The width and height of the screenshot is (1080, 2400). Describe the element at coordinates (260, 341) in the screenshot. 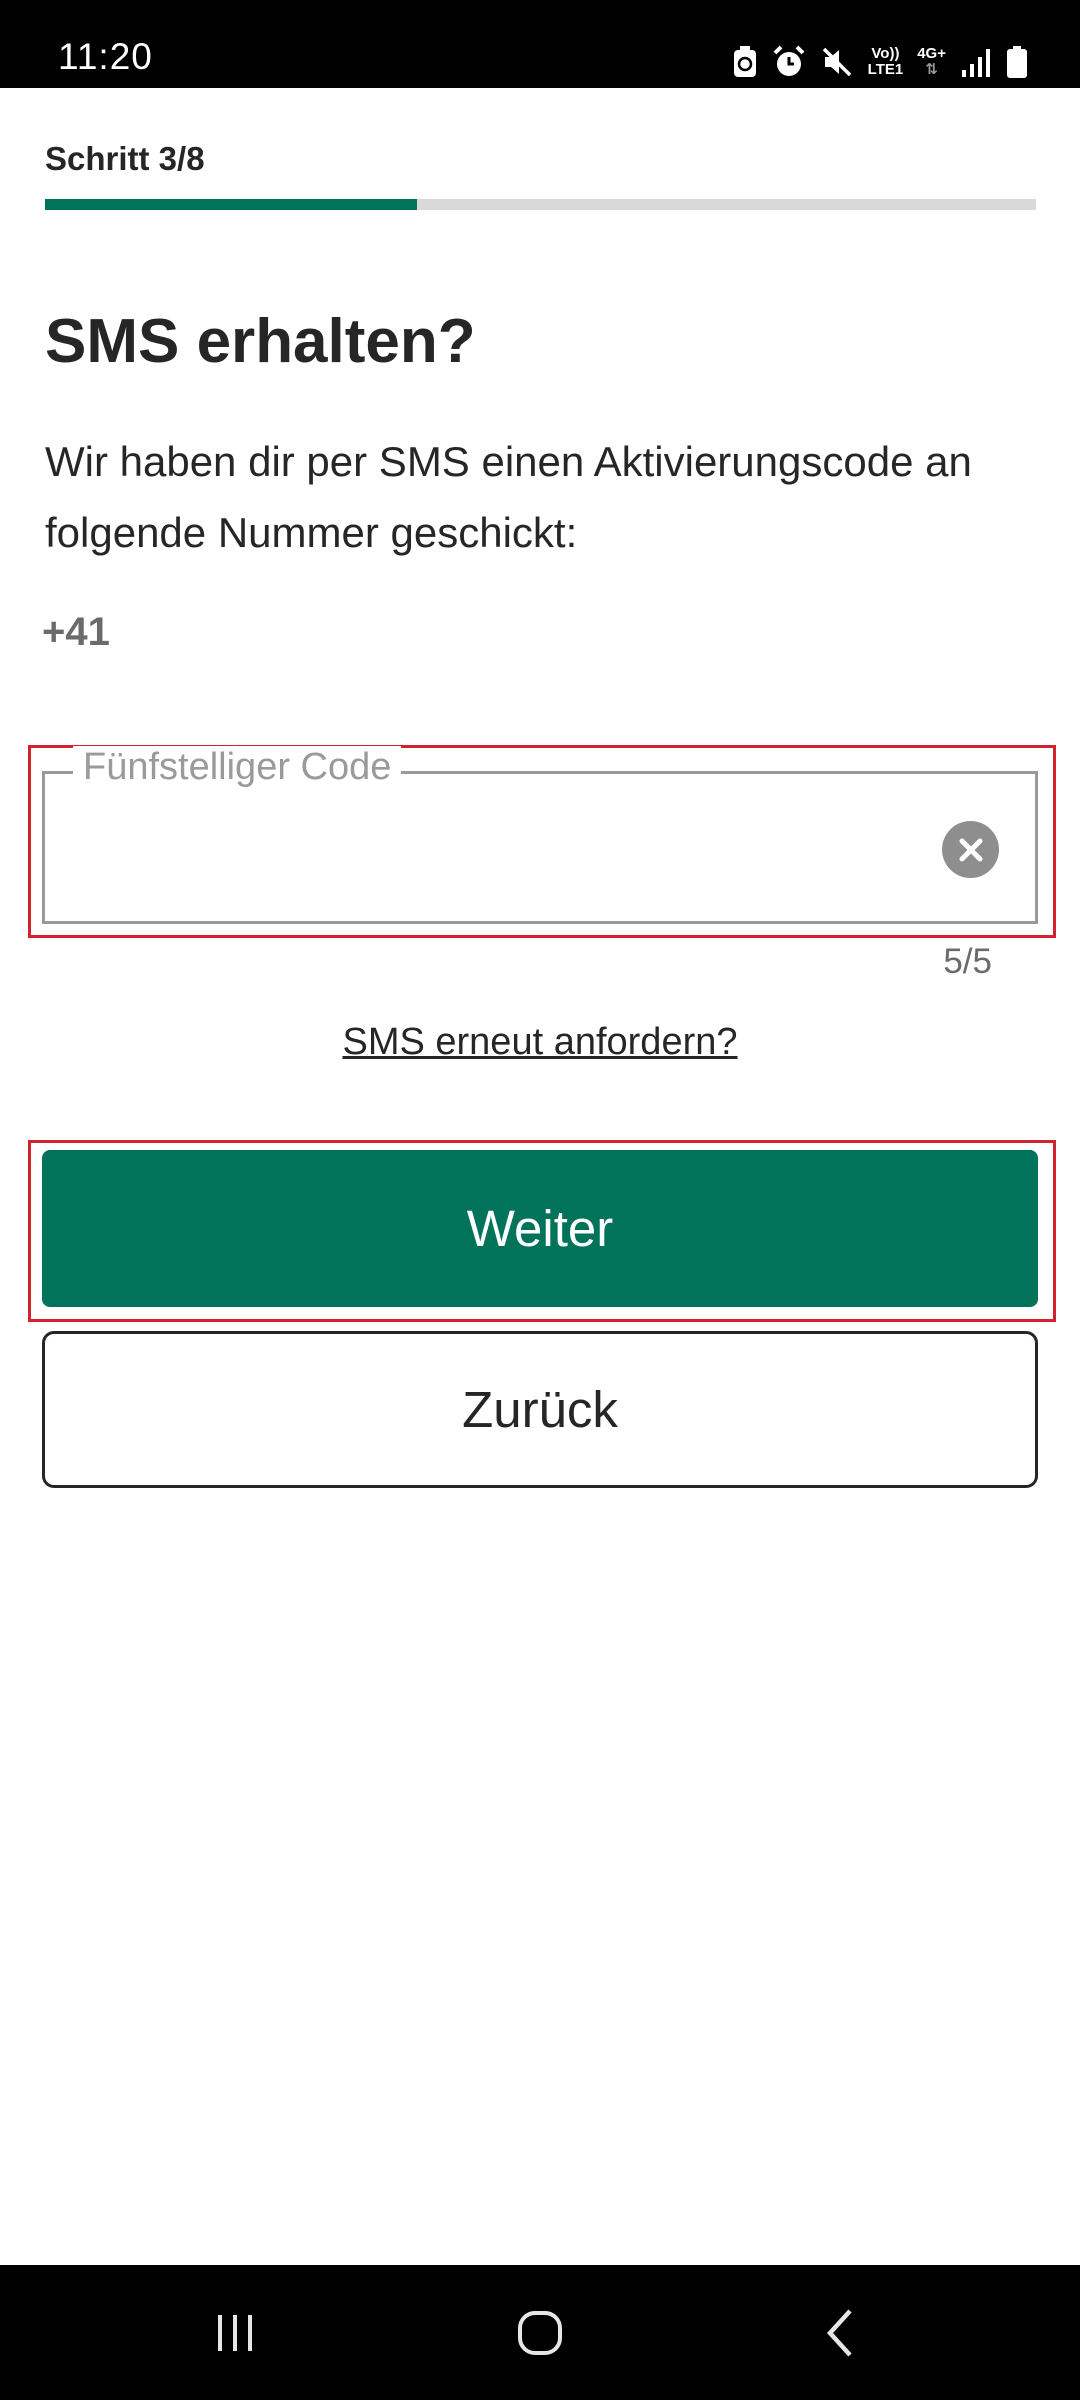

I see `page-title: SMS erhalten?` at that location.